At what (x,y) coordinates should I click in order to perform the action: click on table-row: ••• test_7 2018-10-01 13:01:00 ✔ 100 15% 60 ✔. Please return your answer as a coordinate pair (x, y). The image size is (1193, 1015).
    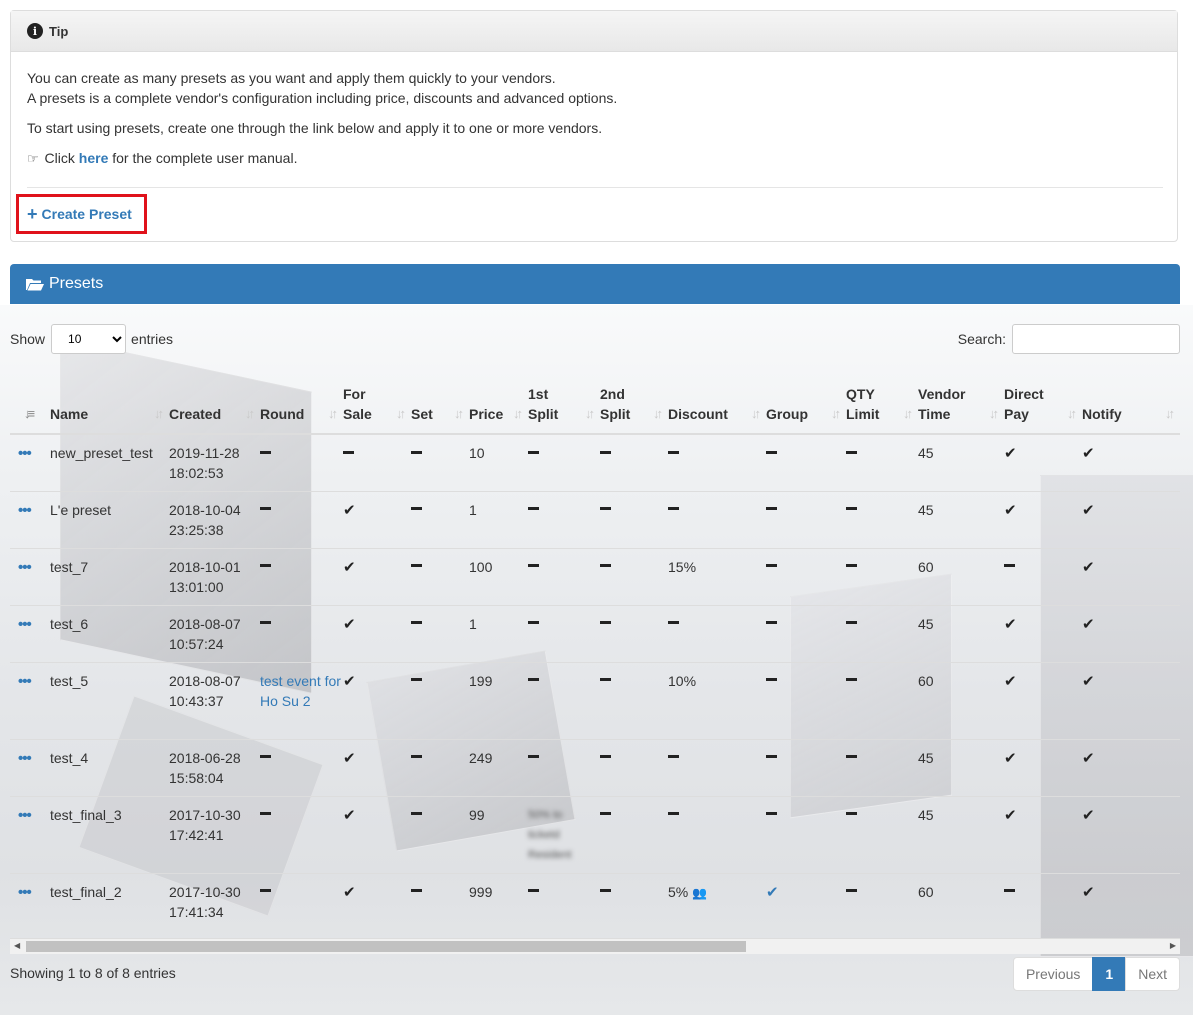
    Looking at the image, I should click on (595, 576).